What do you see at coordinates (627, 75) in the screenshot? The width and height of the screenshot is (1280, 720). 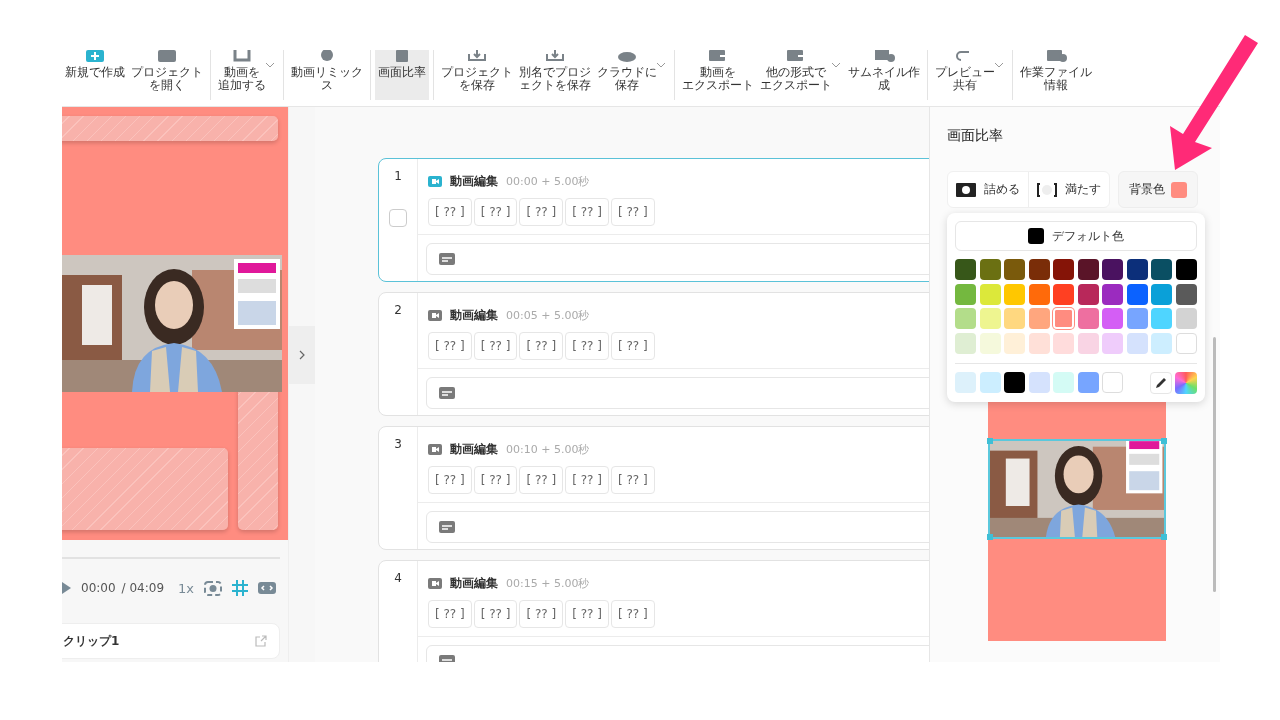 I see `toolbar-button: クラウドに 保存` at bounding box center [627, 75].